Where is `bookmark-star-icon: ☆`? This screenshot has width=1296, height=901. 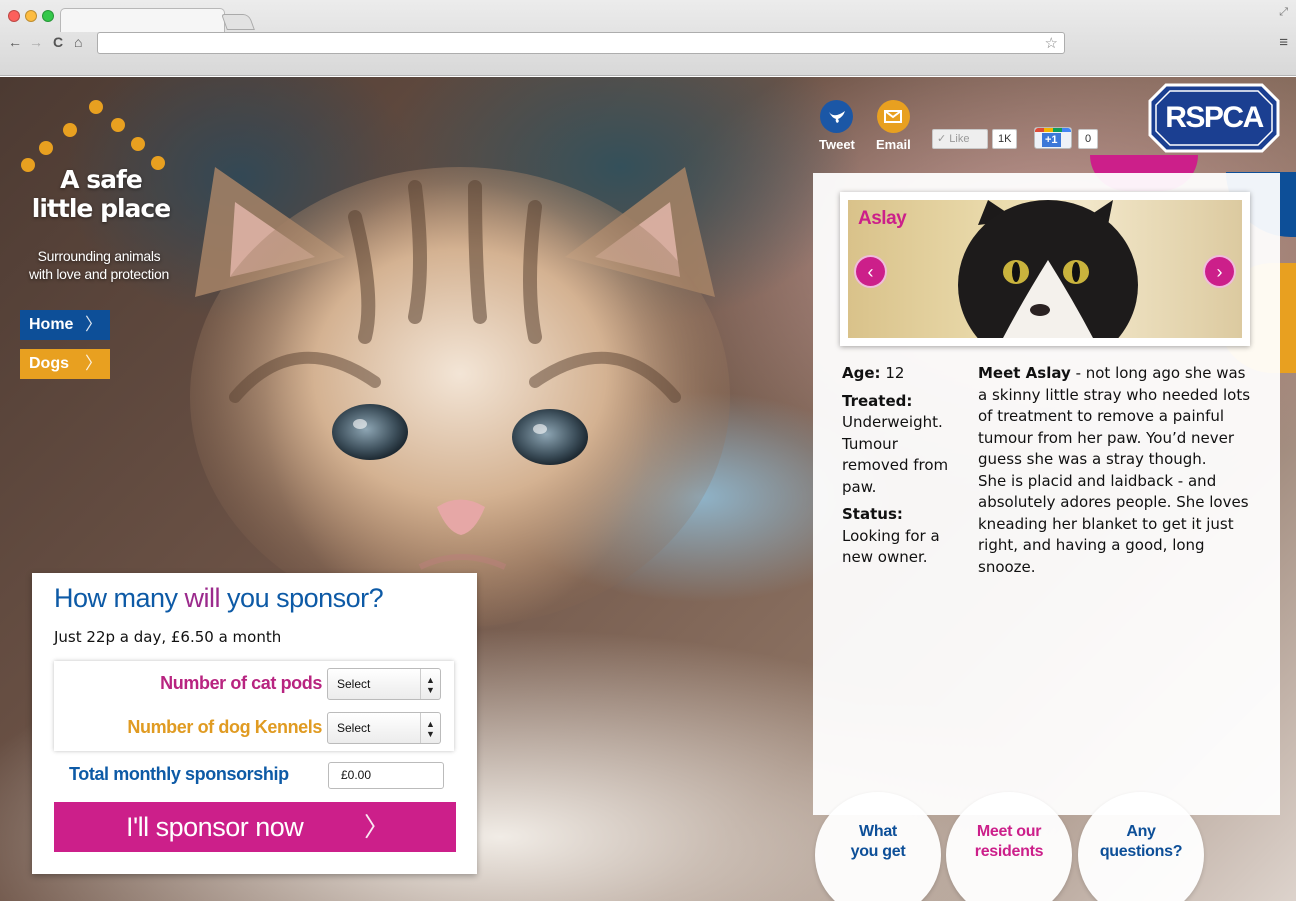
bookmark-star-icon: ☆ is located at coordinates (1051, 43).